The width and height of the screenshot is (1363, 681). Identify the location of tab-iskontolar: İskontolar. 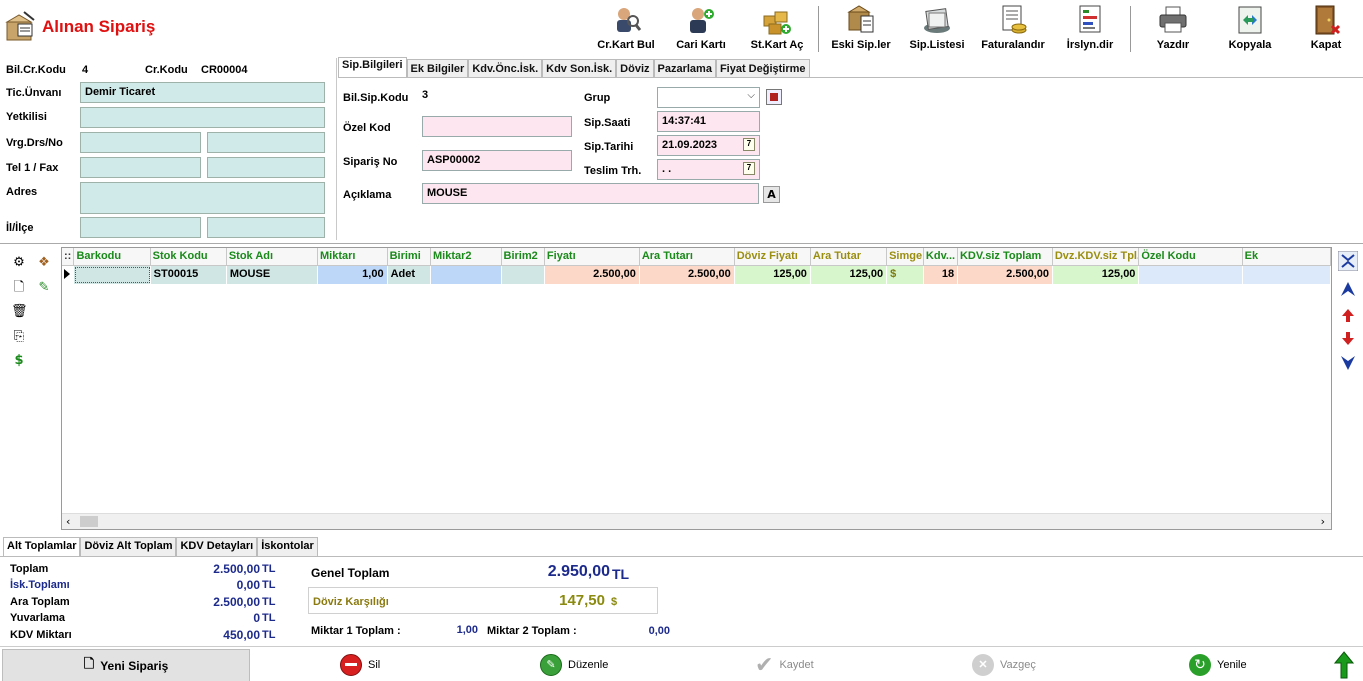
(287, 546).